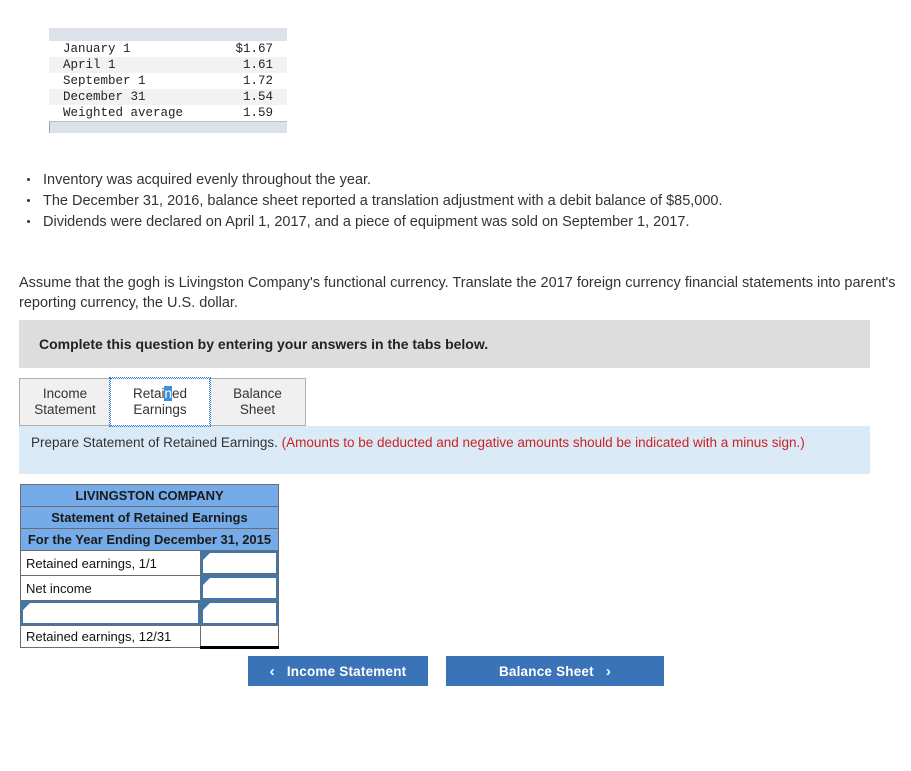  I want to click on rate-row-label: December 31, so click(135, 97).